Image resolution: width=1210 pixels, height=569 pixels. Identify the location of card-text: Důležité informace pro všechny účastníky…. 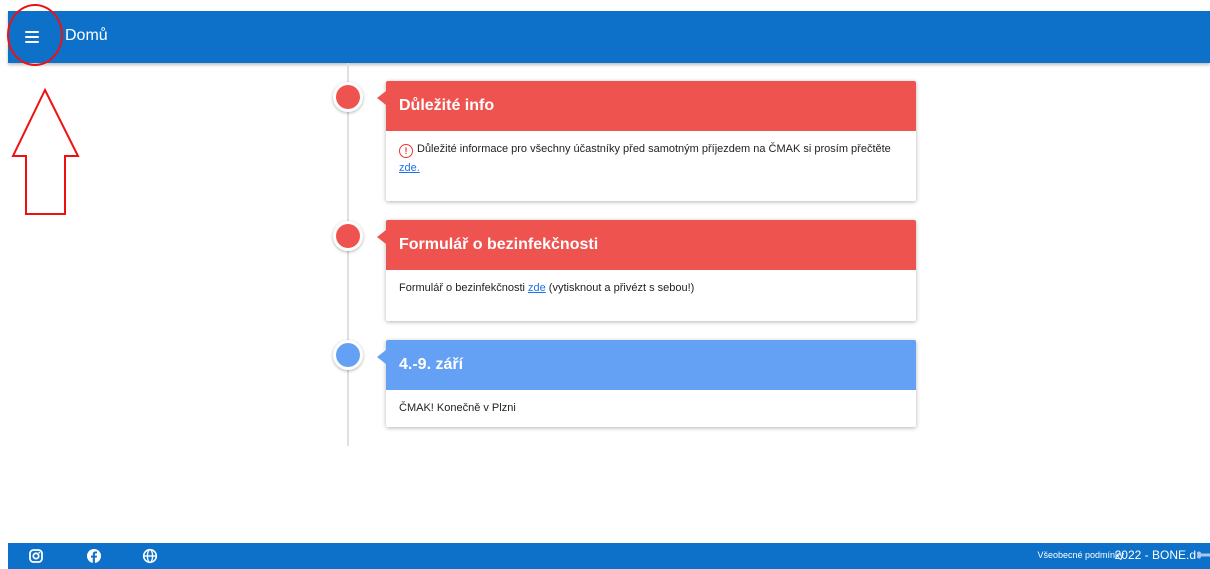
(654, 149).